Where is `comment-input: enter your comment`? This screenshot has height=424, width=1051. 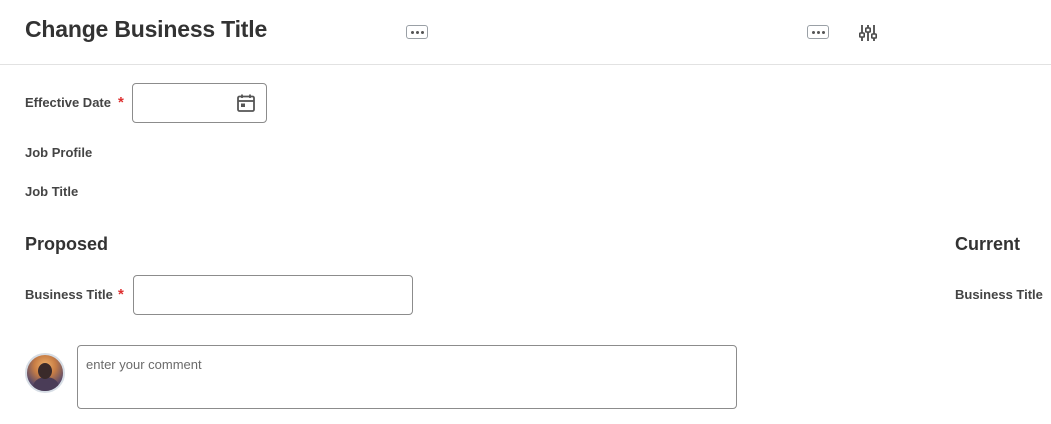
comment-input: enter your comment is located at coordinates (407, 377).